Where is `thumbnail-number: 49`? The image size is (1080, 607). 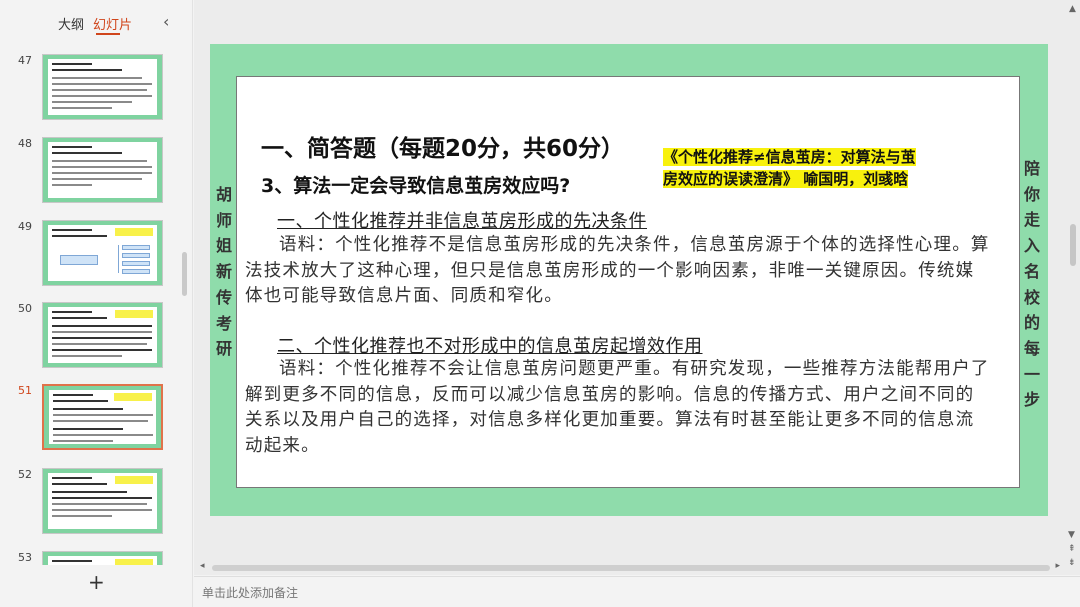 thumbnail-number: 49 is located at coordinates (25, 226).